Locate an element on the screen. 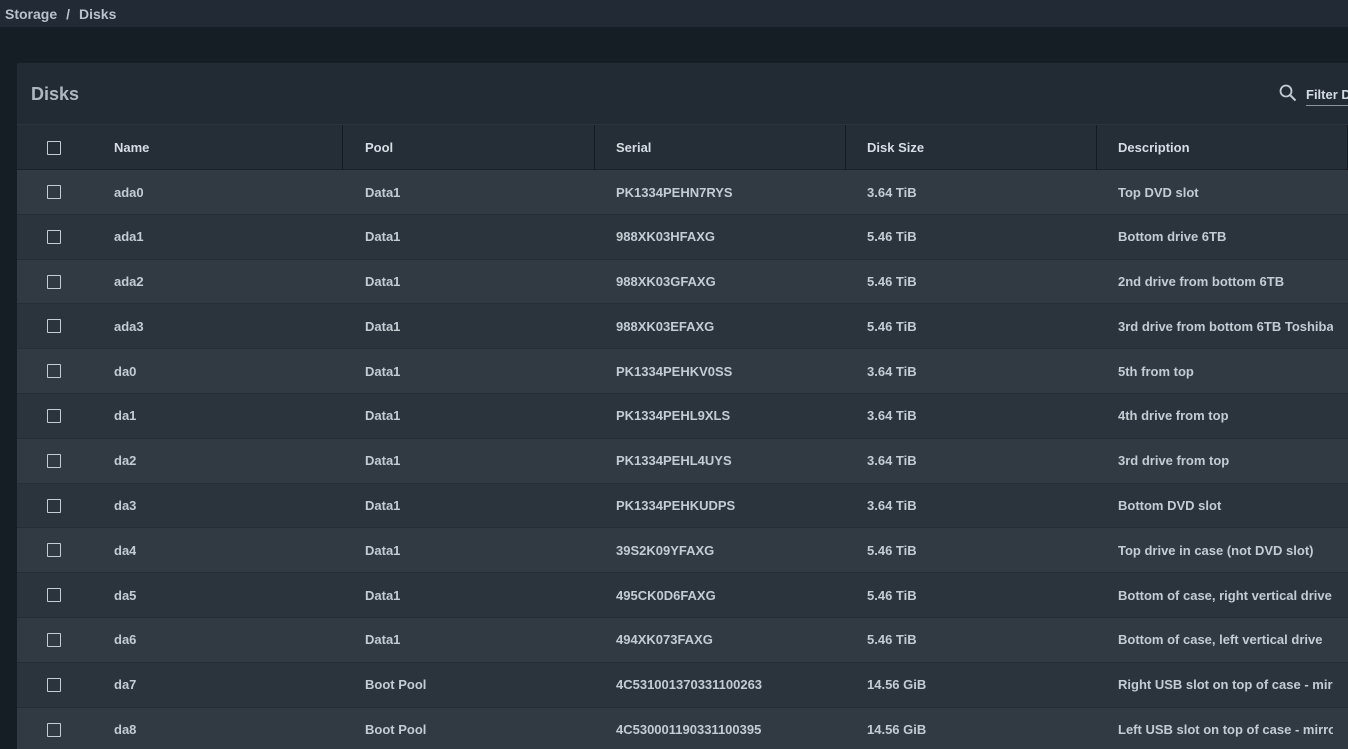  cell-description: 3rd drive from bottom 6TB Toshiba NA is located at coordinates (1225, 326).